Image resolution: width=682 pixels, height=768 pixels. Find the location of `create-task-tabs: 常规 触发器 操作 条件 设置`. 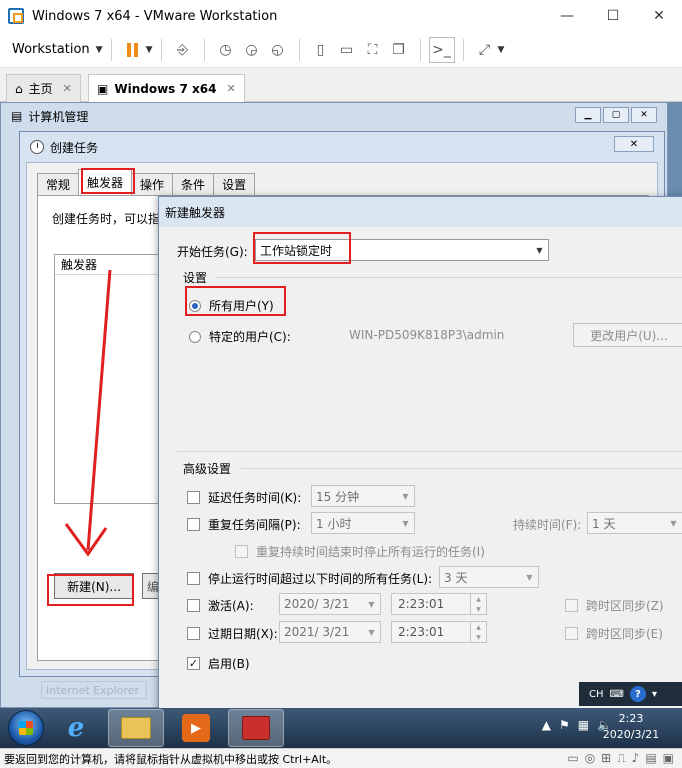

create-task-tabs: 常规 触发器 操作 条件 设置 is located at coordinates (146, 182).